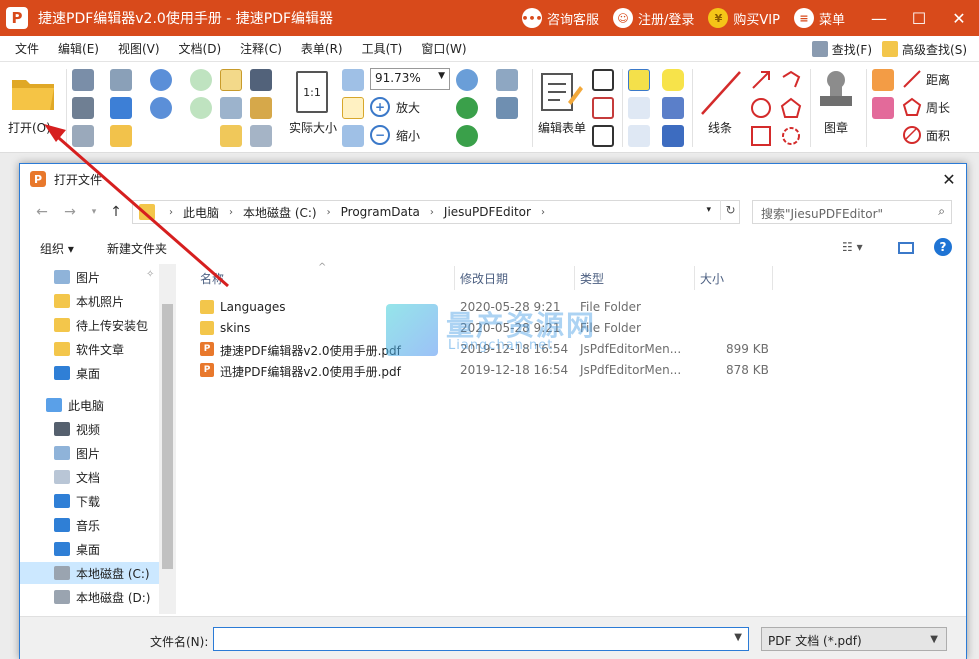 The height and width of the screenshot is (659, 979). Describe the element at coordinates (77, 501) in the screenshot. I see `nav-item-downloads: 下载` at that location.